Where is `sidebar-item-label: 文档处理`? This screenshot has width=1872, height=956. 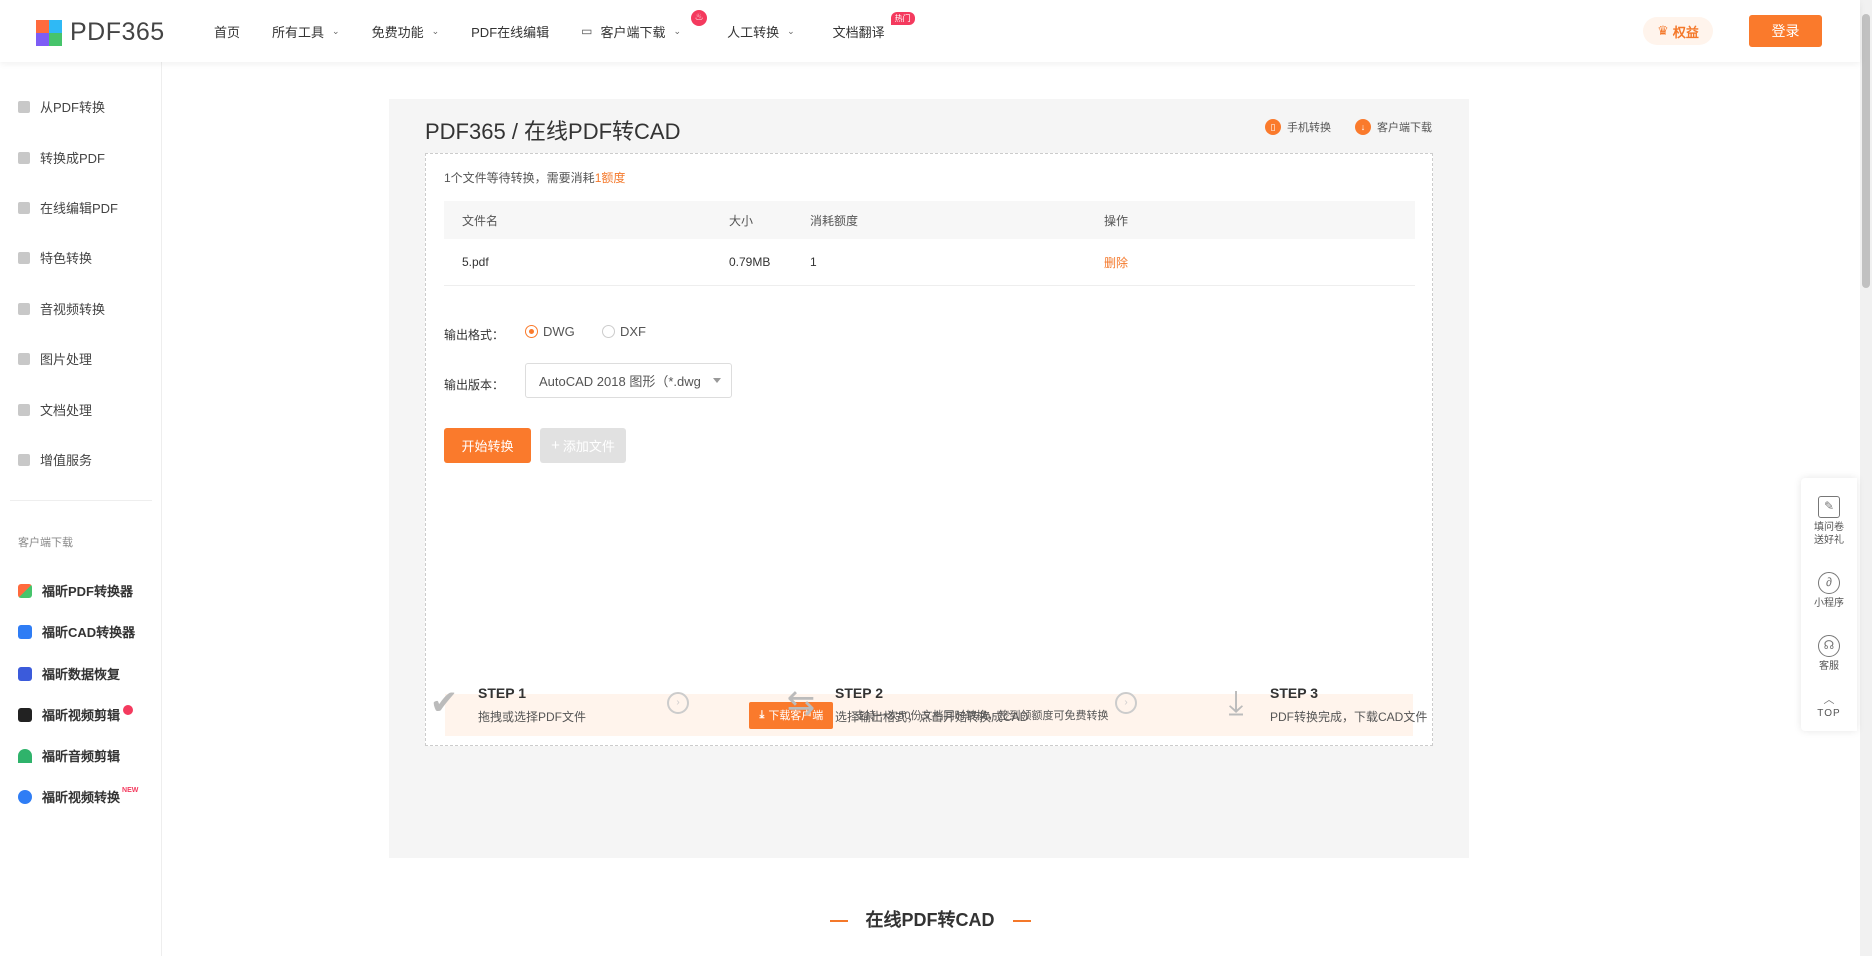
sidebar-item-label: 文档处理 is located at coordinates (66, 410).